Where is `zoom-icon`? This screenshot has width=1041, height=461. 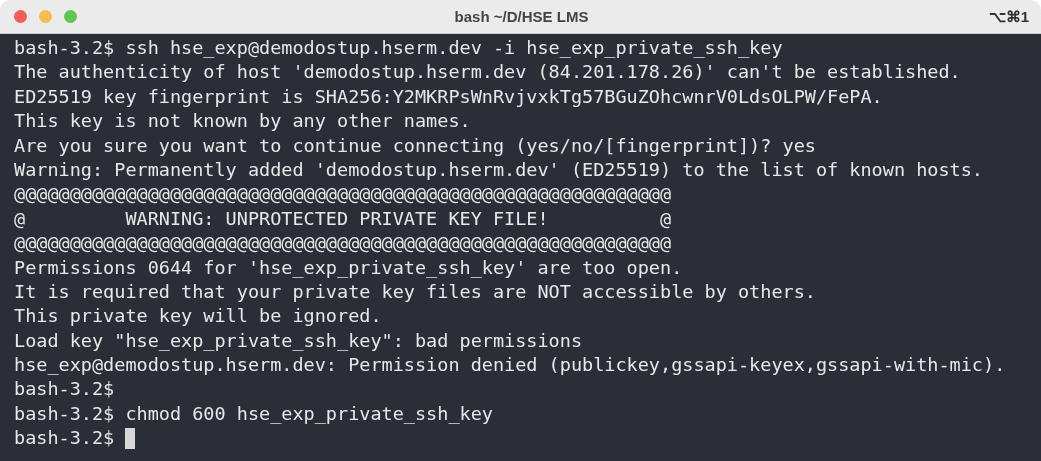
zoom-icon is located at coordinates (70, 16).